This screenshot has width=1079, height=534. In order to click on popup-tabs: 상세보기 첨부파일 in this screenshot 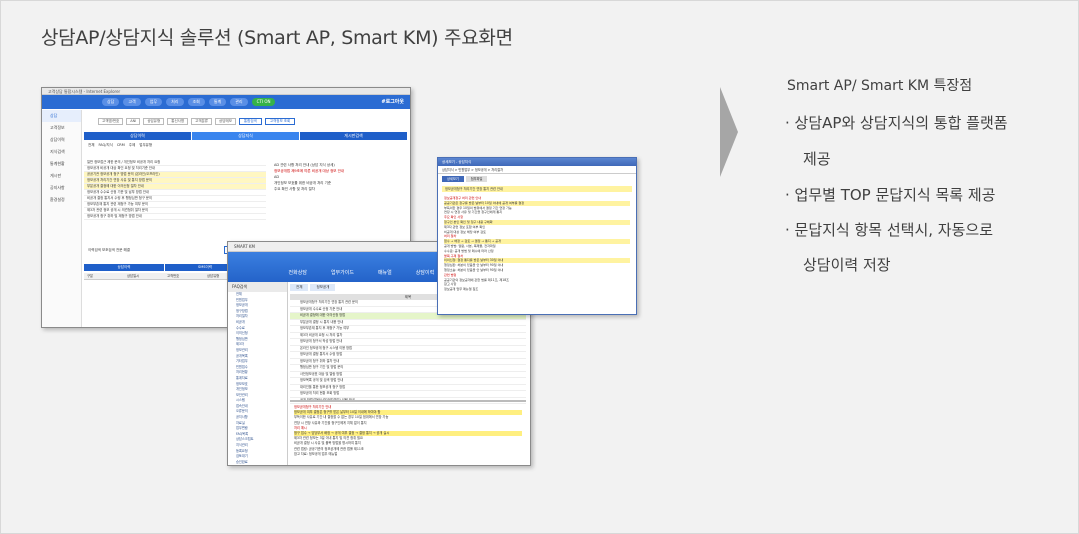, I will do `click(537, 179)`.